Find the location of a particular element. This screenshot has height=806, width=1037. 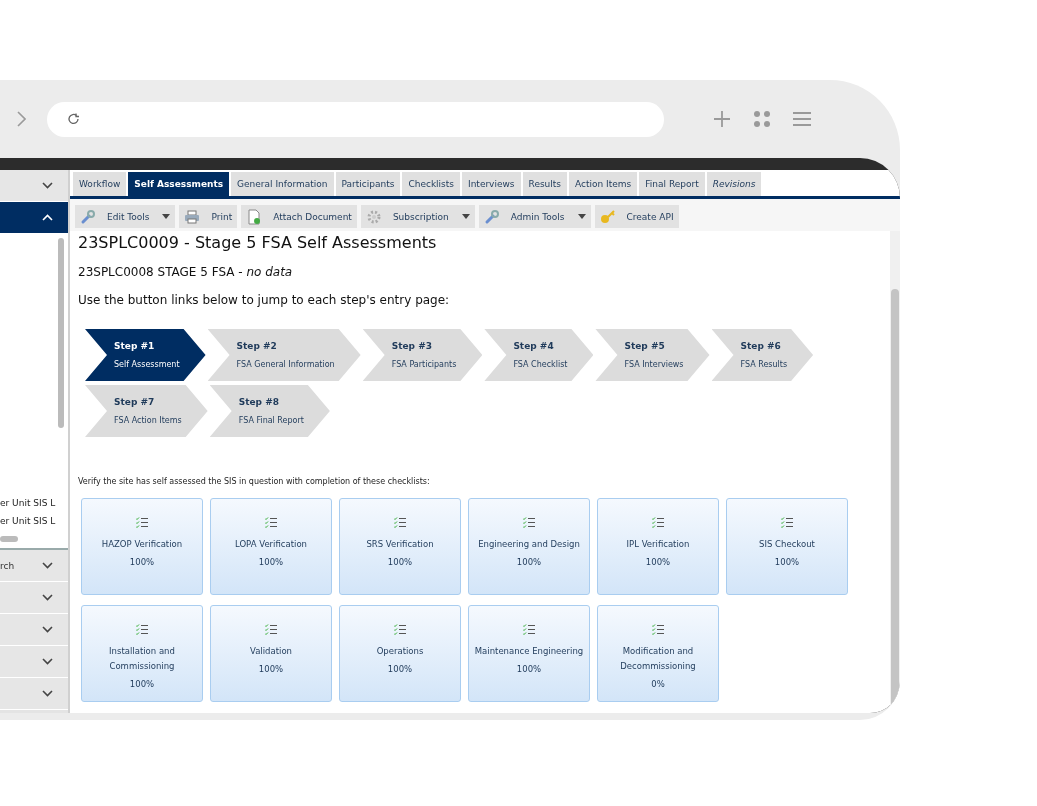

checklist-card: Maintenance Engineering 100% is located at coordinates (529, 653).